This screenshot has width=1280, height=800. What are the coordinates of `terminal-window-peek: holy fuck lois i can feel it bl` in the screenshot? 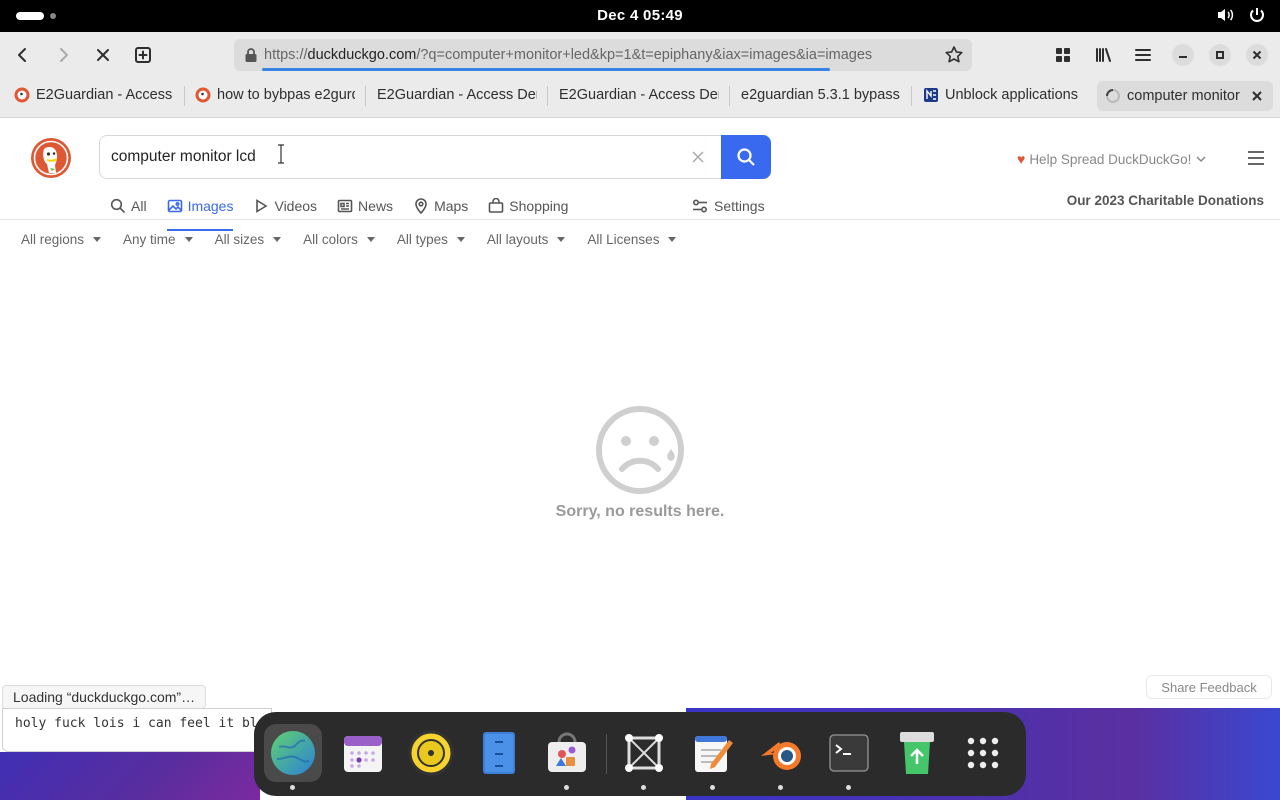 It's located at (137, 730).